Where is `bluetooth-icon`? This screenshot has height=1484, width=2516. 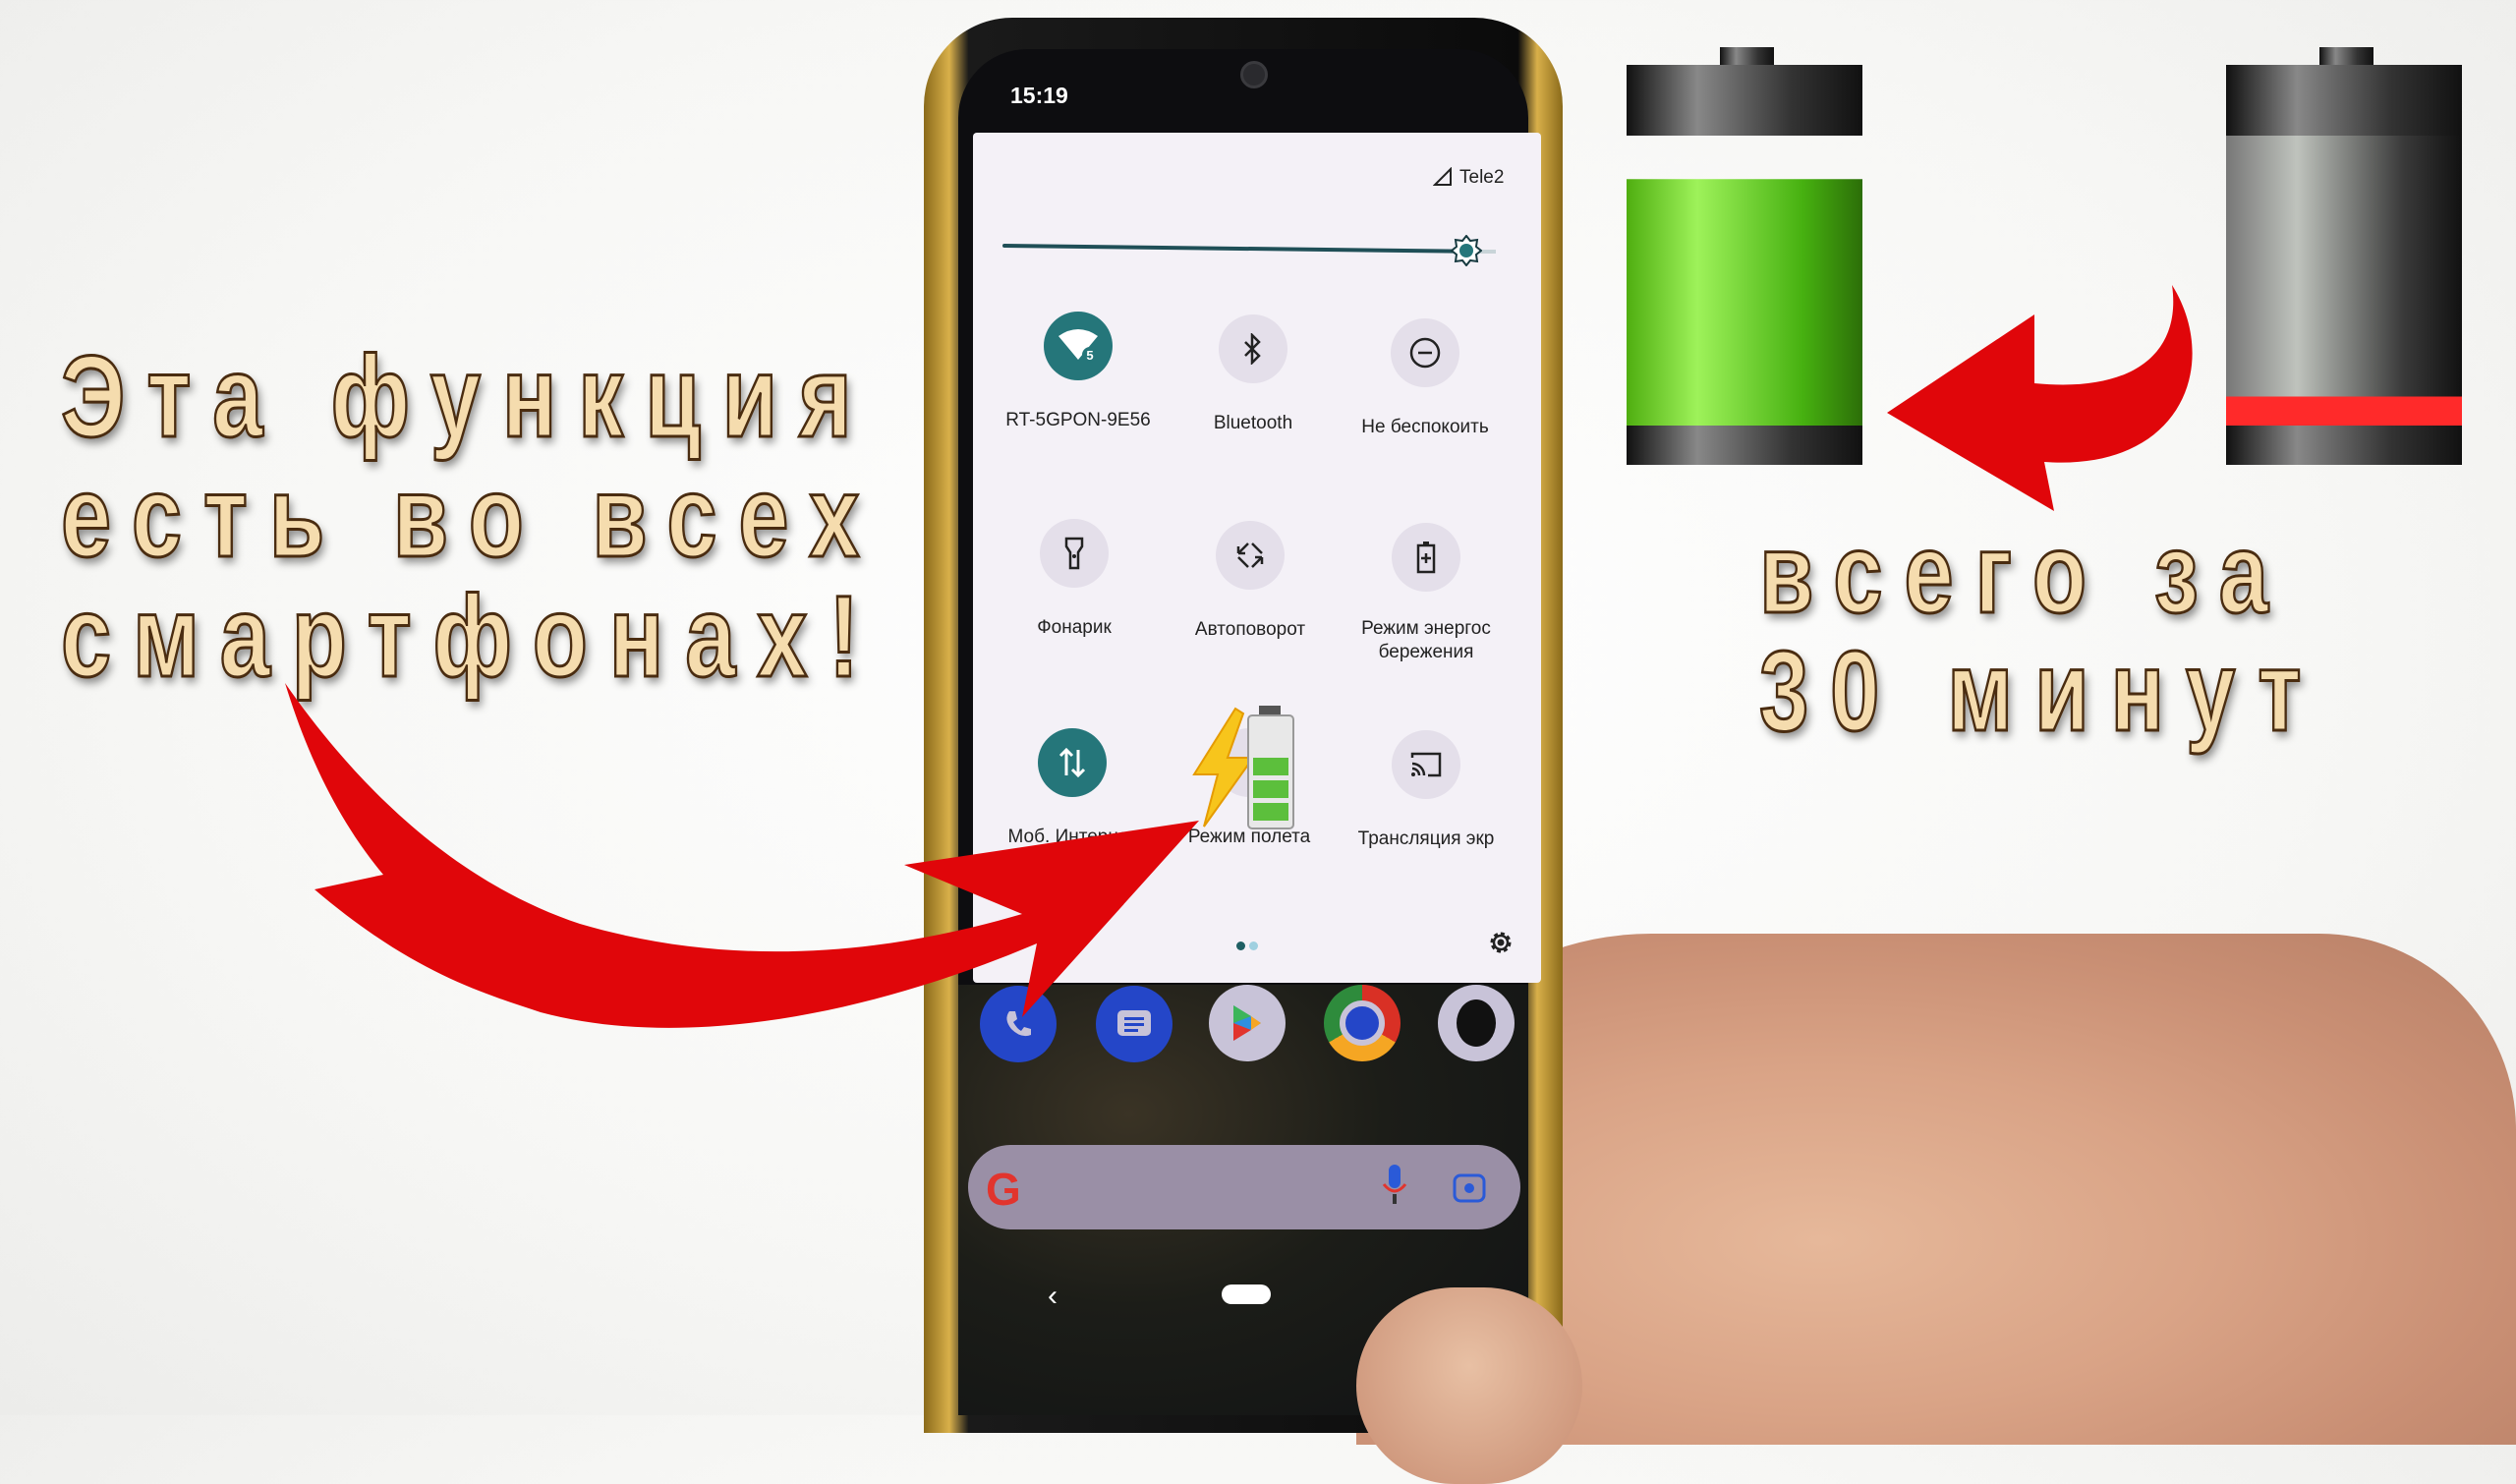 bluetooth-icon is located at coordinates (1253, 348).